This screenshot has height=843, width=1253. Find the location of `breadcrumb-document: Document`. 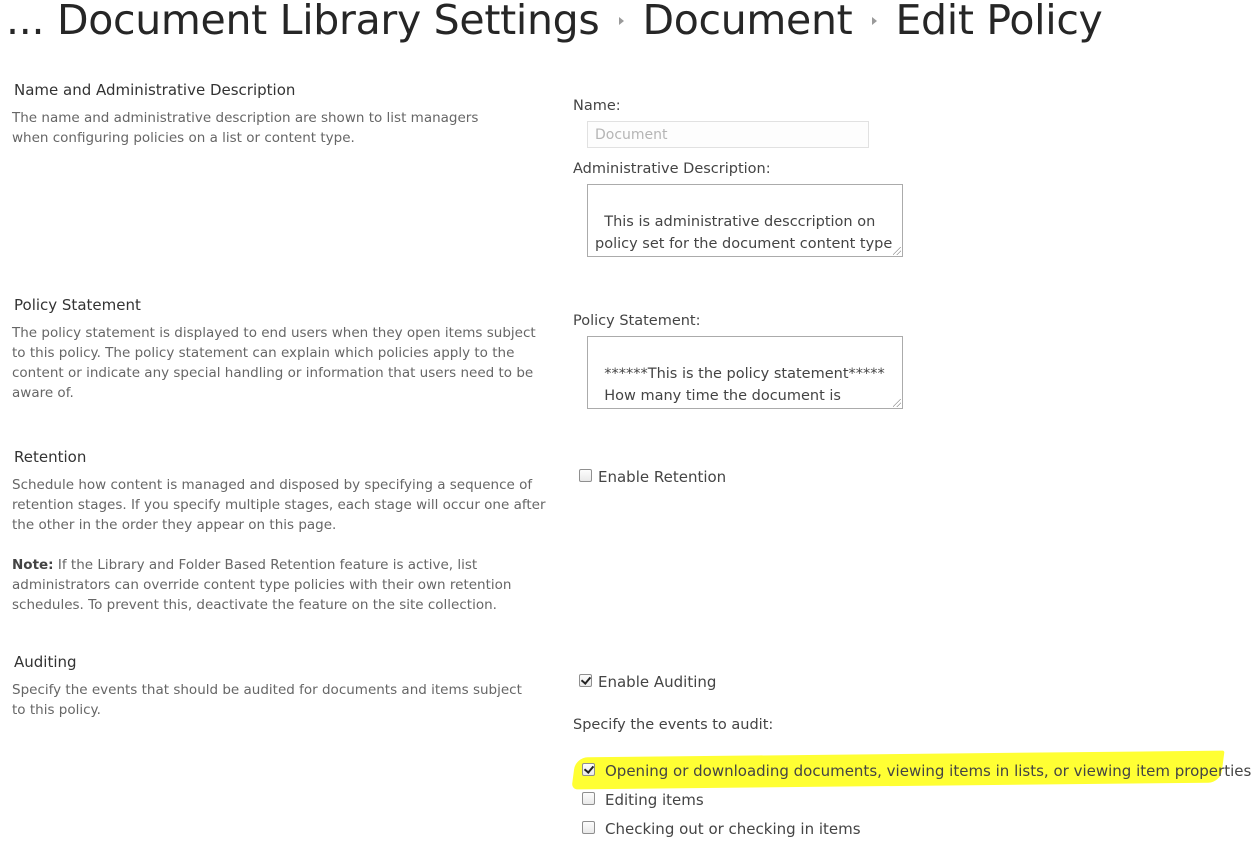

breadcrumb-document: Document is located at coordinates (747, 22).